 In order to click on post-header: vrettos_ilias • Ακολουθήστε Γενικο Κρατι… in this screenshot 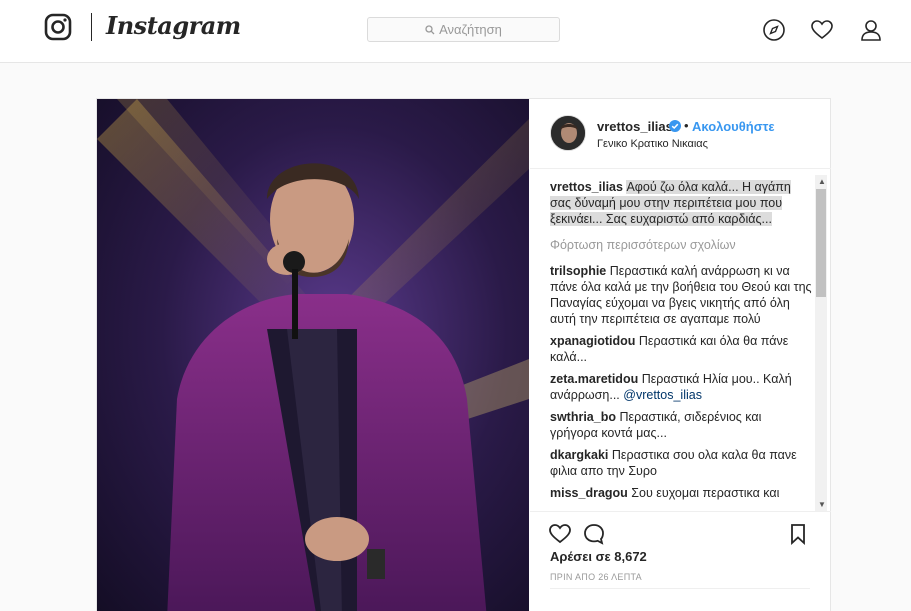, I will do `click(680, 134)`.